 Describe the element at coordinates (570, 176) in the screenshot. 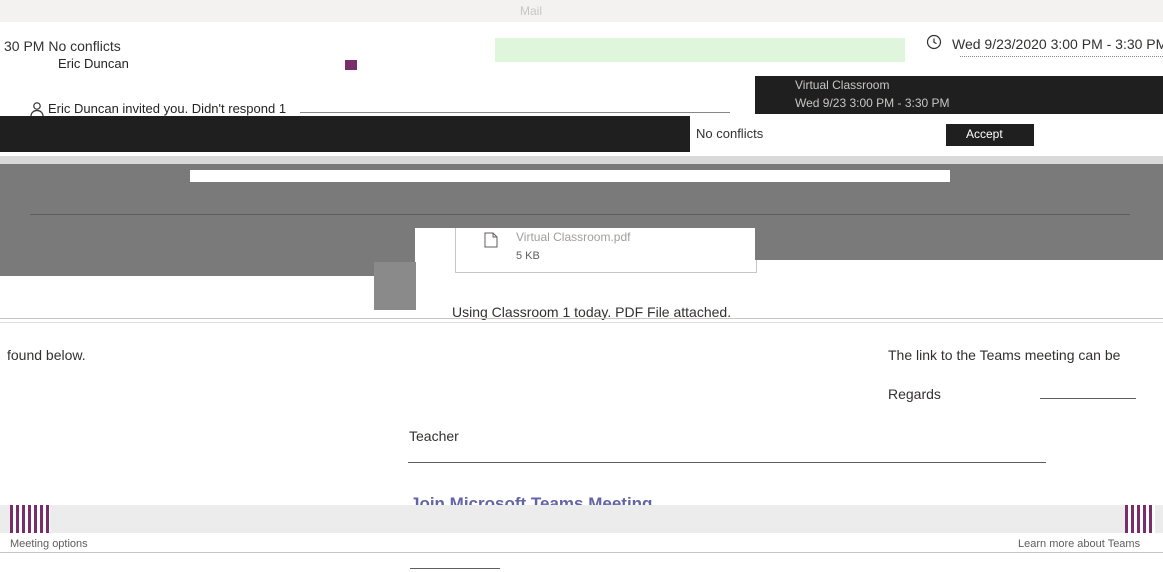

I see `band-window` at that location.